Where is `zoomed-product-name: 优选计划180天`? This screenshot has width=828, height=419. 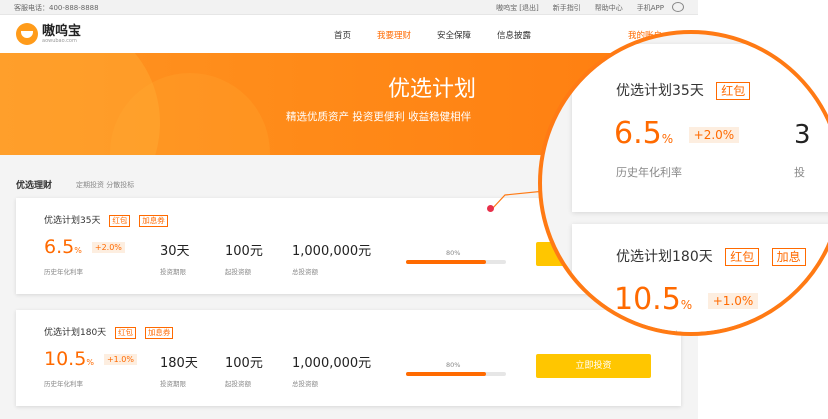 zoomed-product-name: 优选计划180天 is located at coordinates (664, 257).